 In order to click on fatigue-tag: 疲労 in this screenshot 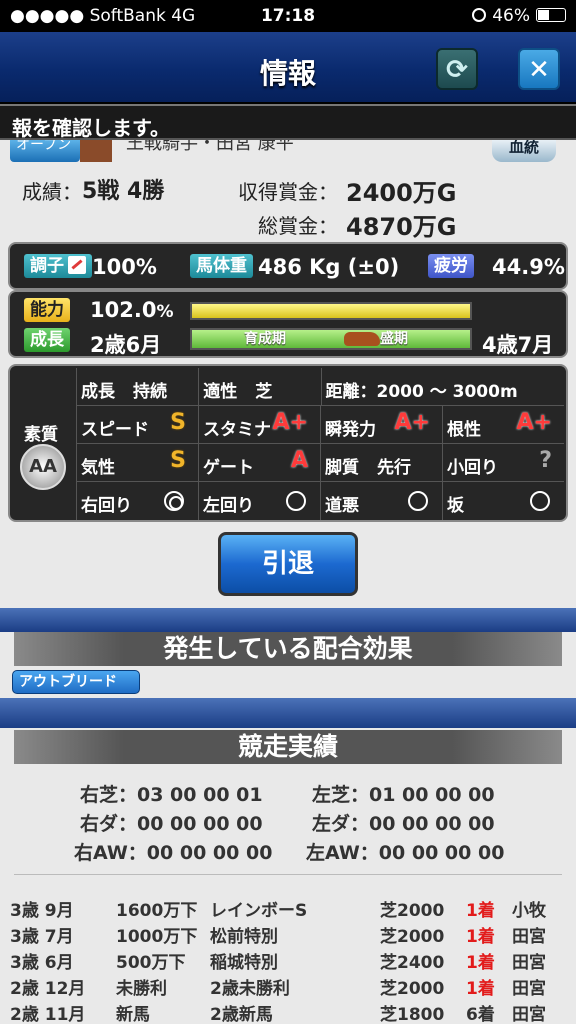, I will do `click(451, 266)`.